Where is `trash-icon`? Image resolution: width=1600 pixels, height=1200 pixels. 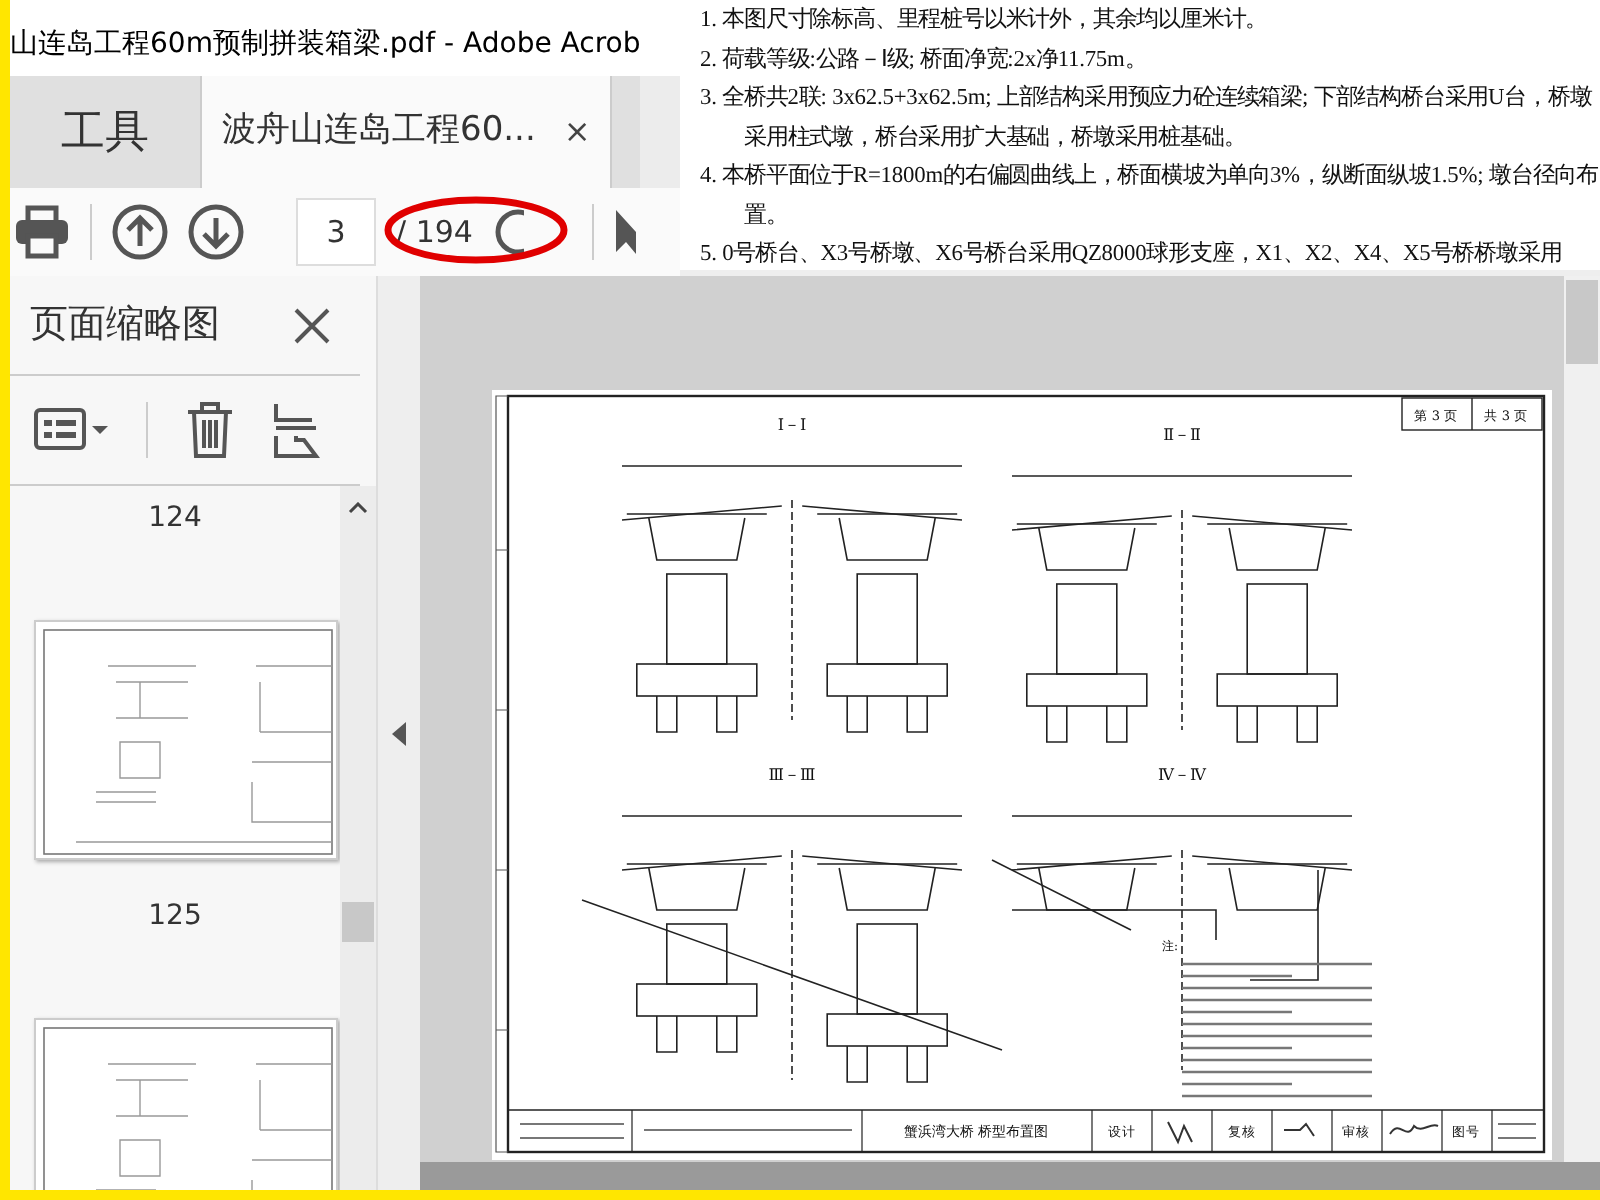
trash-icon is located at coordinates (210, 430).